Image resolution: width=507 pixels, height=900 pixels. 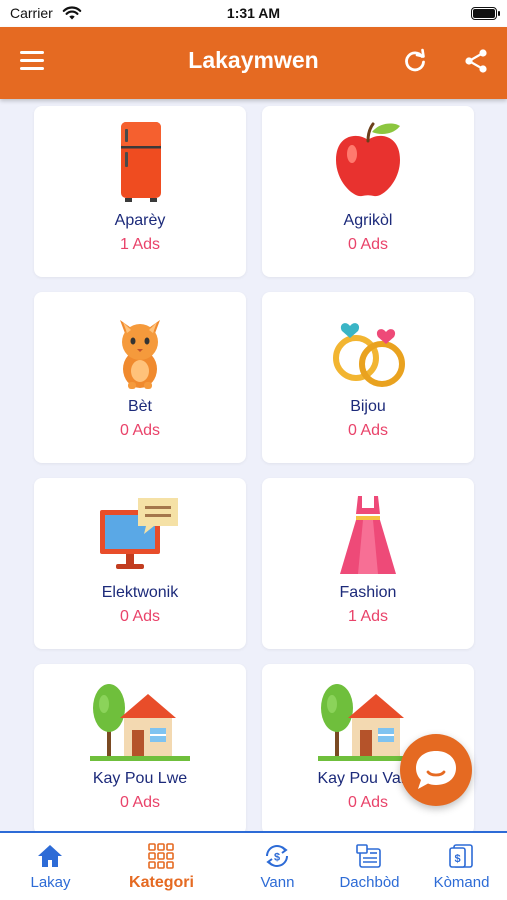 I want to click on category-name: Bèt, so click(x=139, y=406).